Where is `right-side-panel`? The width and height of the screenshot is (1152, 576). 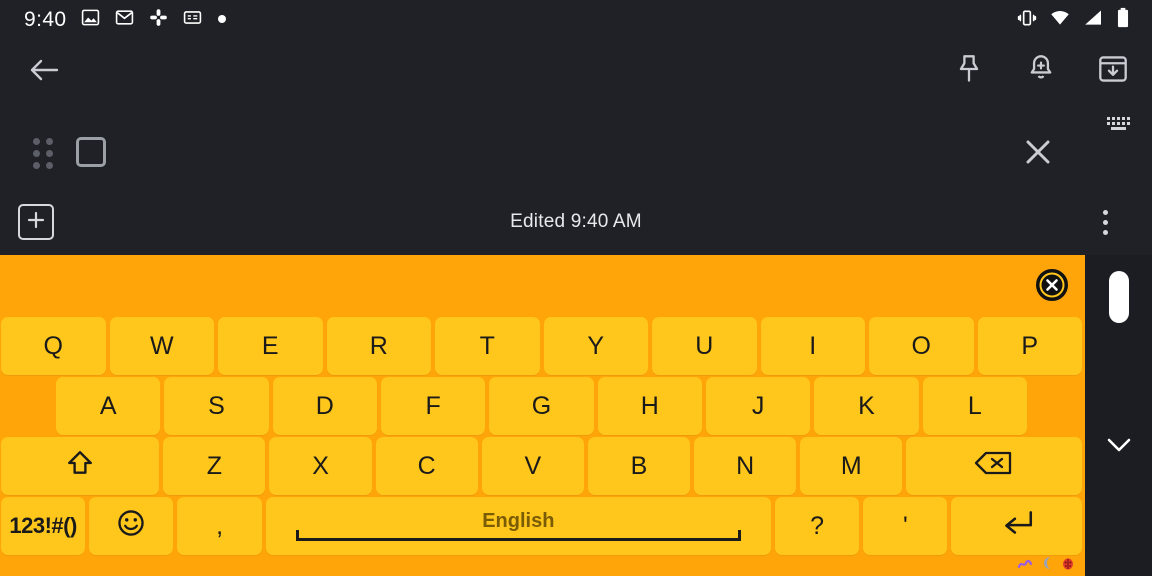 right-side-panel is located at coordinates (1118, 415).